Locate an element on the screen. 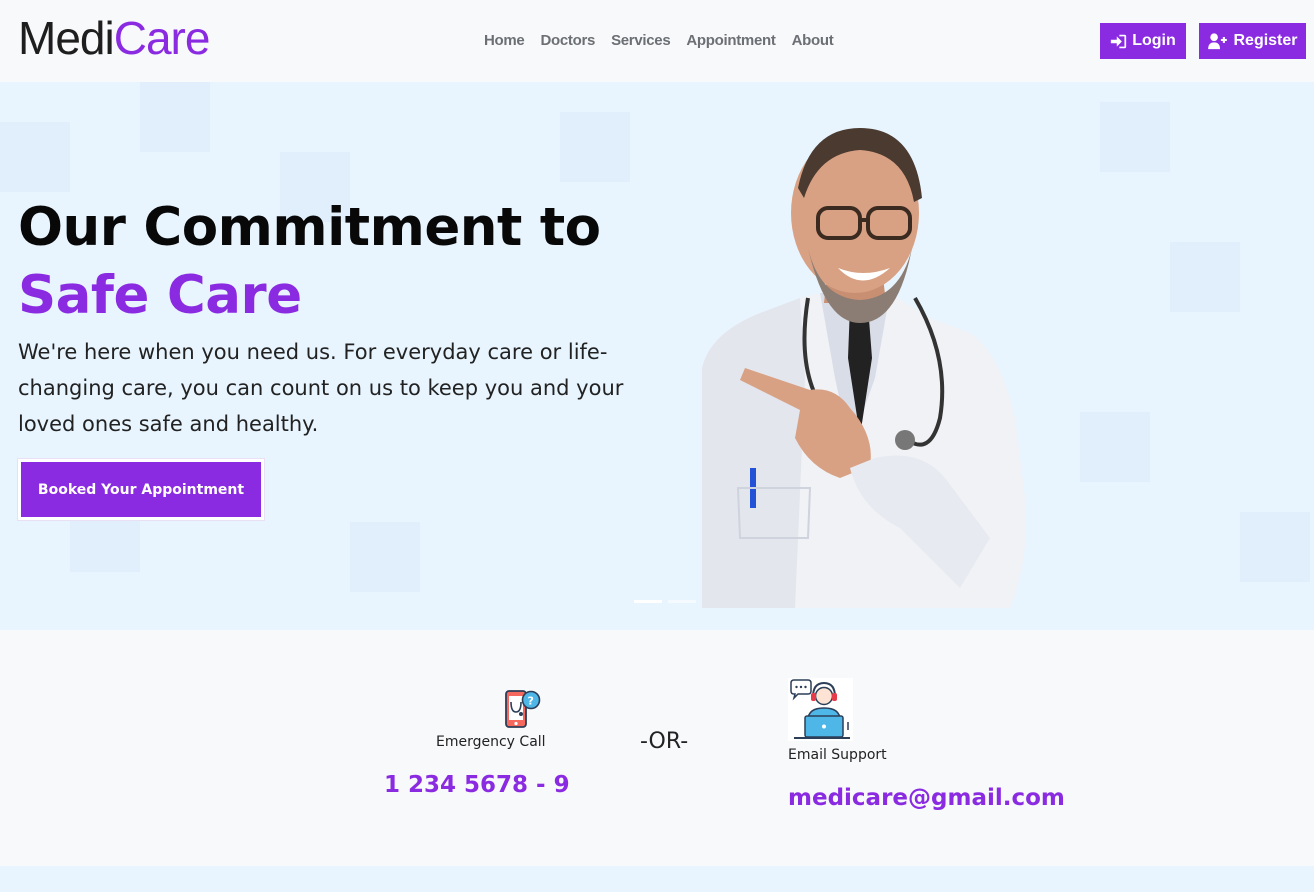 The image size is (1314, 892). emergency-call-label: Emergency Call is located at coordinates (491, 742).